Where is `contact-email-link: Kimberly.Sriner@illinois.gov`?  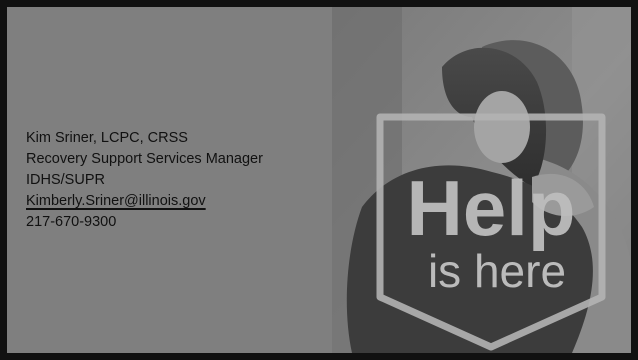
contact-email-link: Kimberly.Sriner@illinois.gov is located at coordinates (144, 201).